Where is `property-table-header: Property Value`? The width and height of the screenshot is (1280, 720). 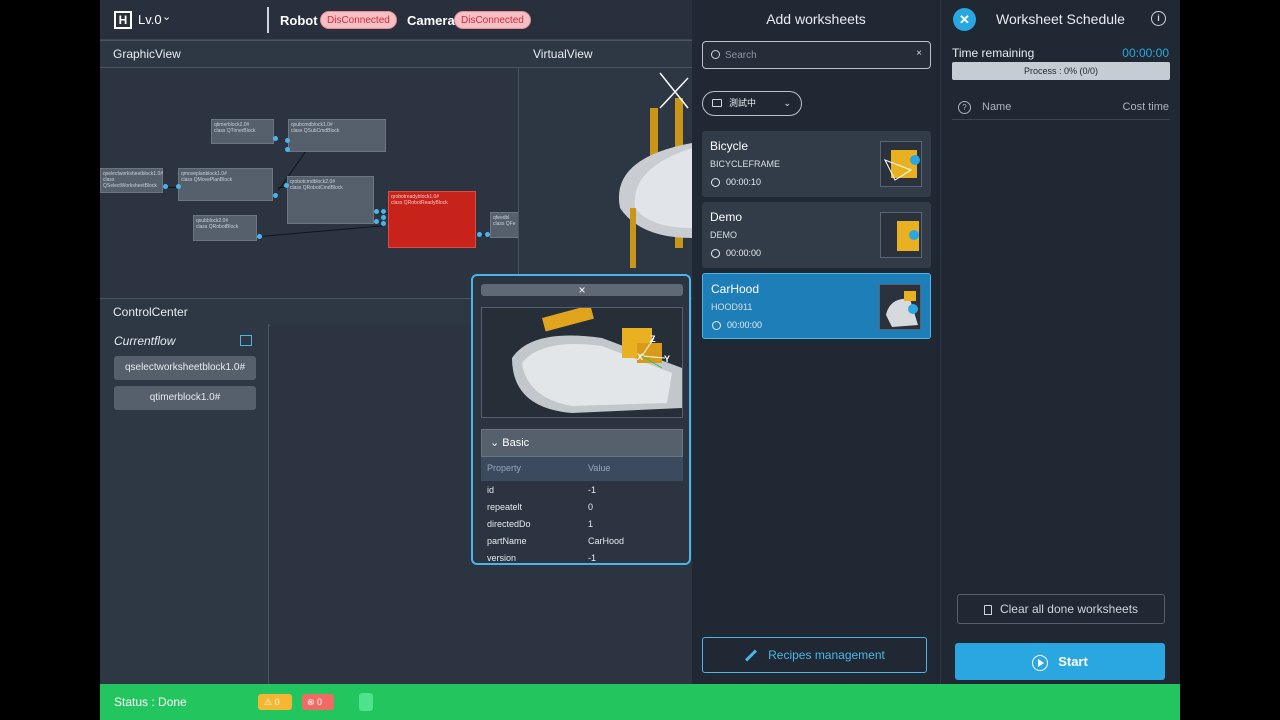
property-table-header: Property Value is located at coordinates (582, 469).